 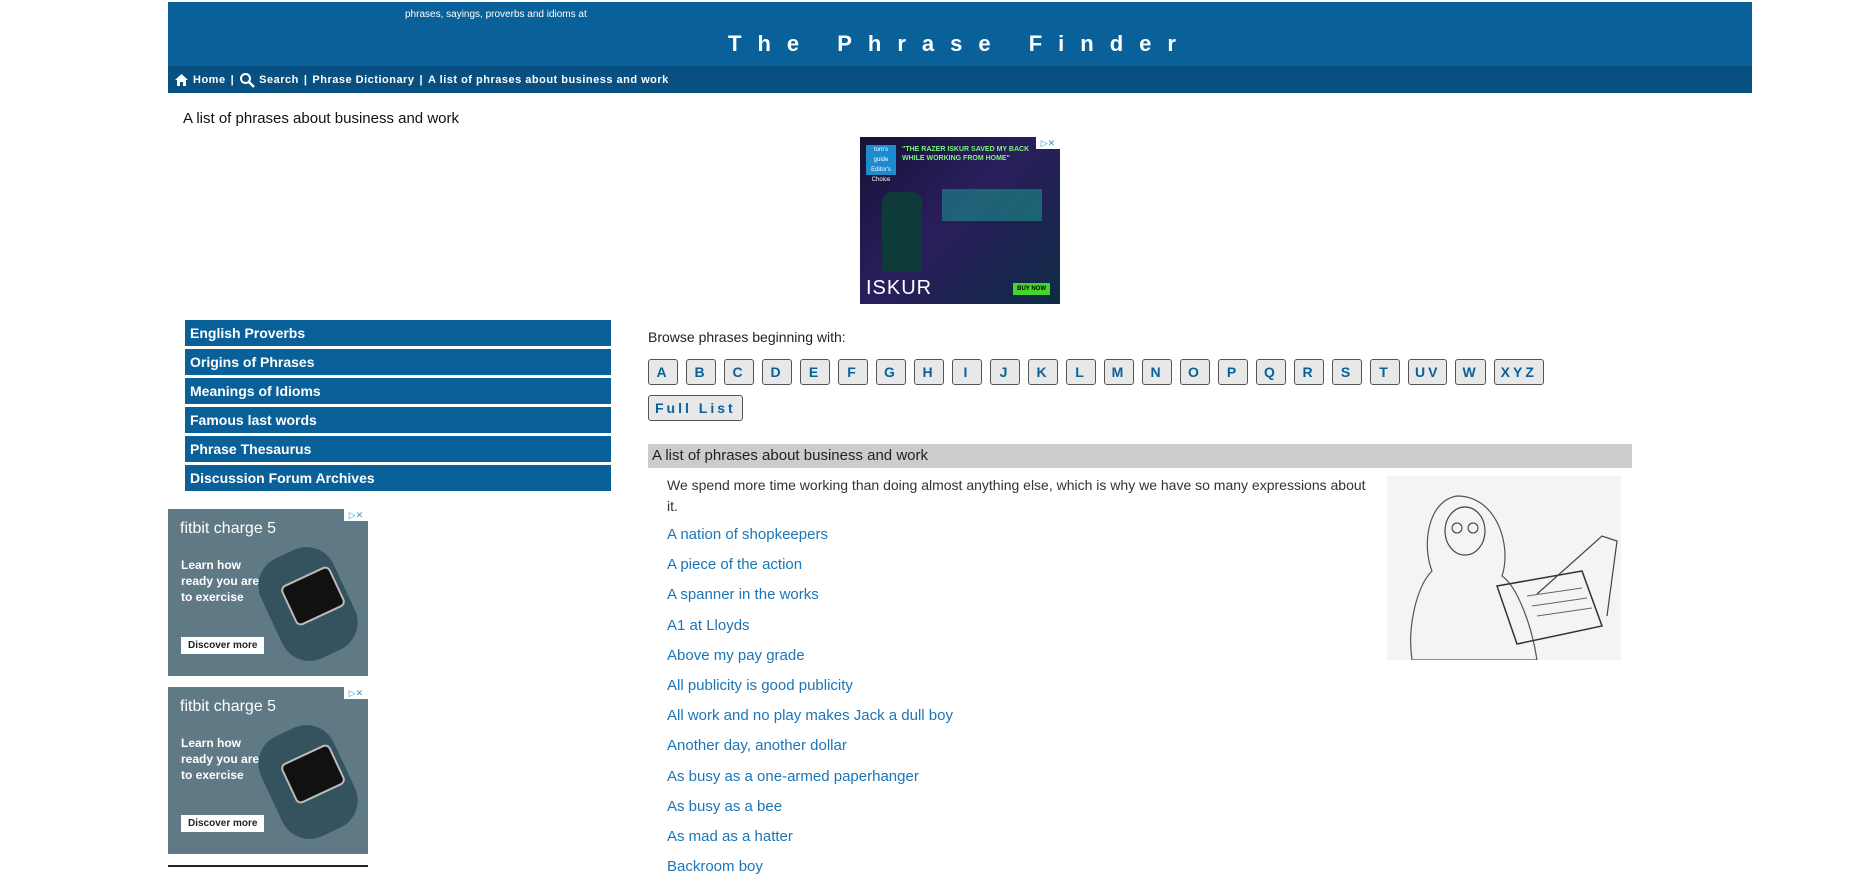 What do you see at coordinates (899, 288) in the screenshot?
I see `ad-brand: ISKUR` at bounding box center [899, 288].